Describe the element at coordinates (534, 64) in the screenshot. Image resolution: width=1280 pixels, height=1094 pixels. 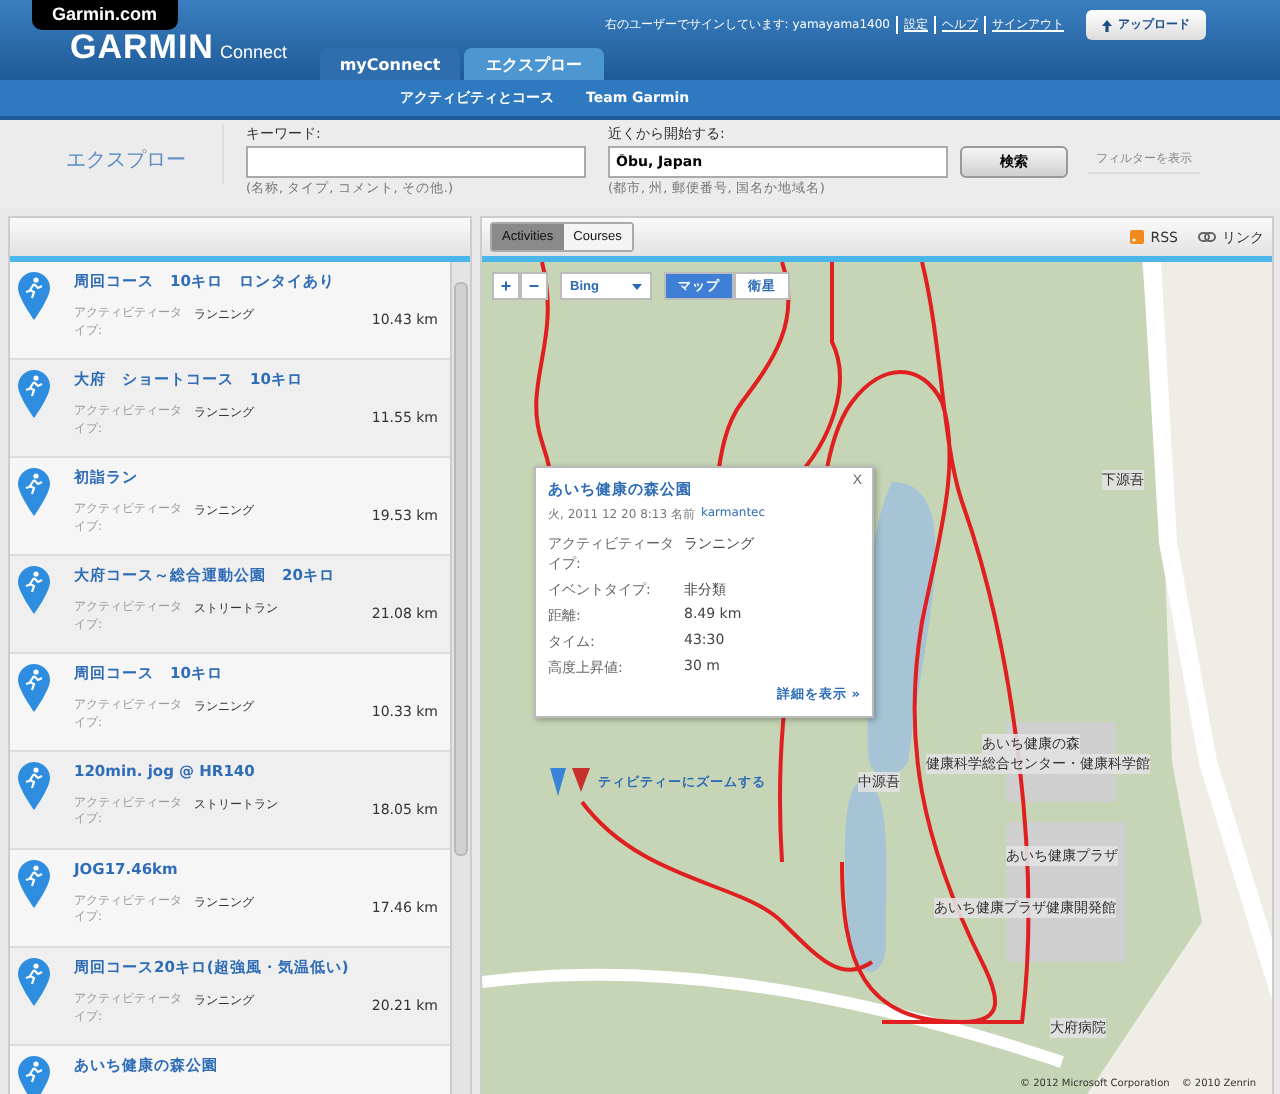
I see `nav-tab: エクスプロー` at that location.